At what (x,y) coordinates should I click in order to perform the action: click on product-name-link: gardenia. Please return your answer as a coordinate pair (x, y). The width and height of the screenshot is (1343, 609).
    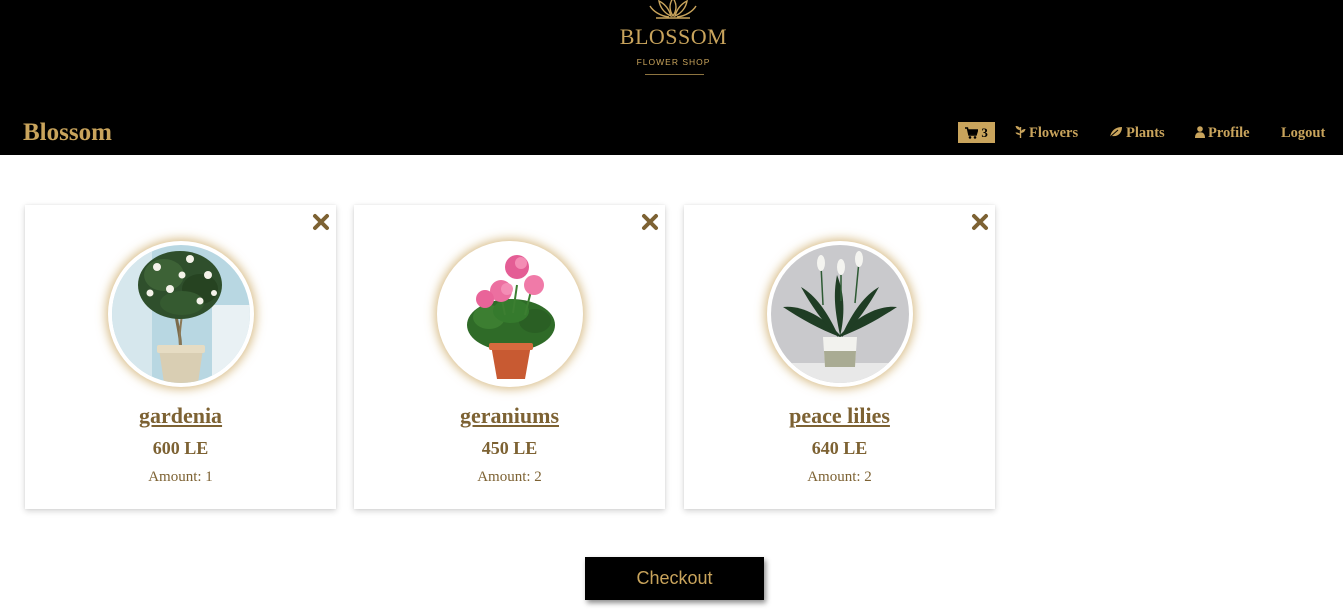
    Looking at the image, I should click on (180, 416).